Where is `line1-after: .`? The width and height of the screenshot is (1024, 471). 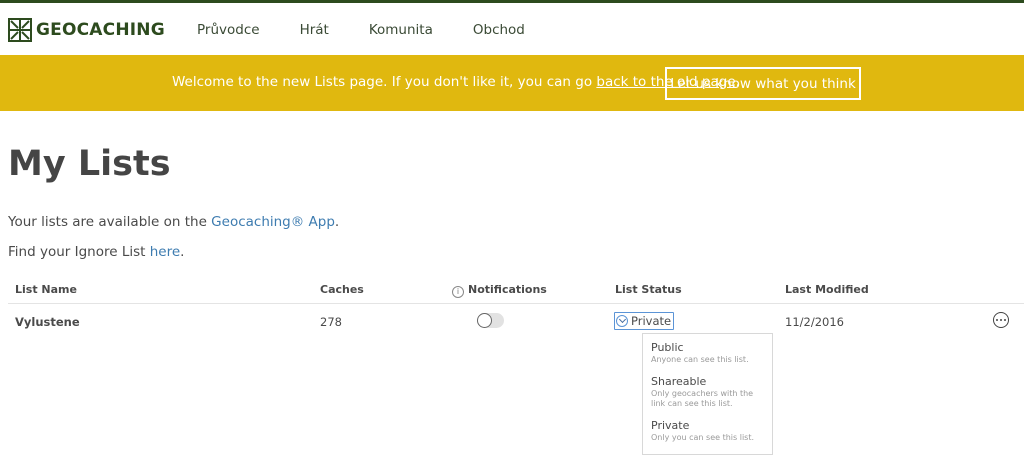
line1-after: . is located at coordinates (337, 222).